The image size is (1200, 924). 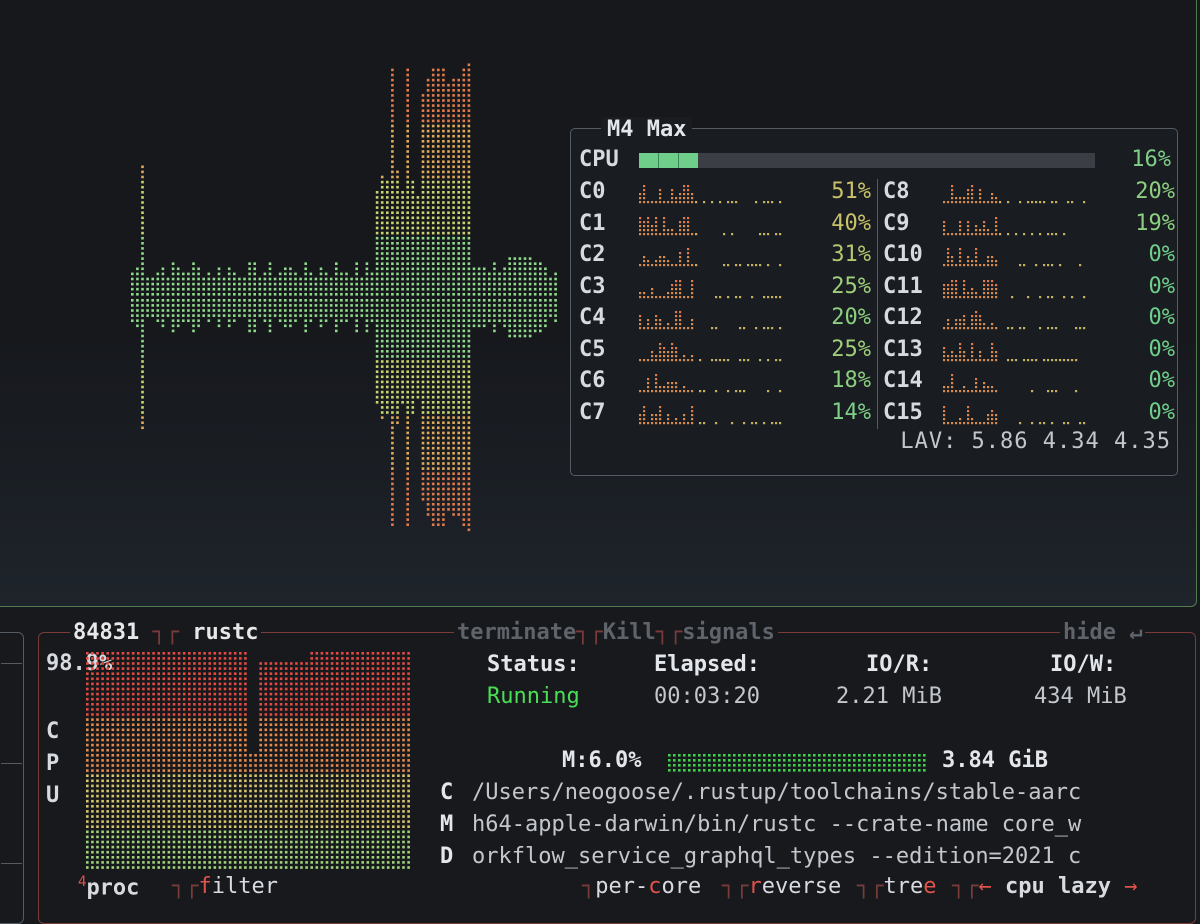 I want to click on core-label: C14, so click(x=903, y=380).